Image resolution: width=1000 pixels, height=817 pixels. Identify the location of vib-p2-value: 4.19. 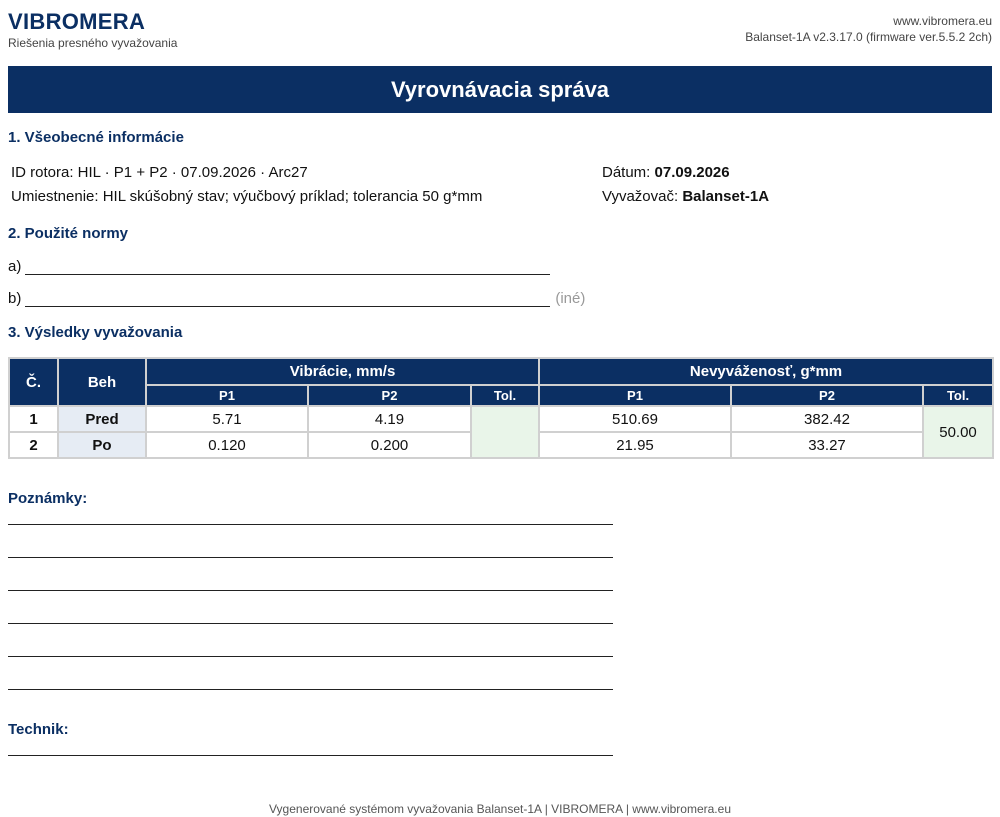
(389, 419).